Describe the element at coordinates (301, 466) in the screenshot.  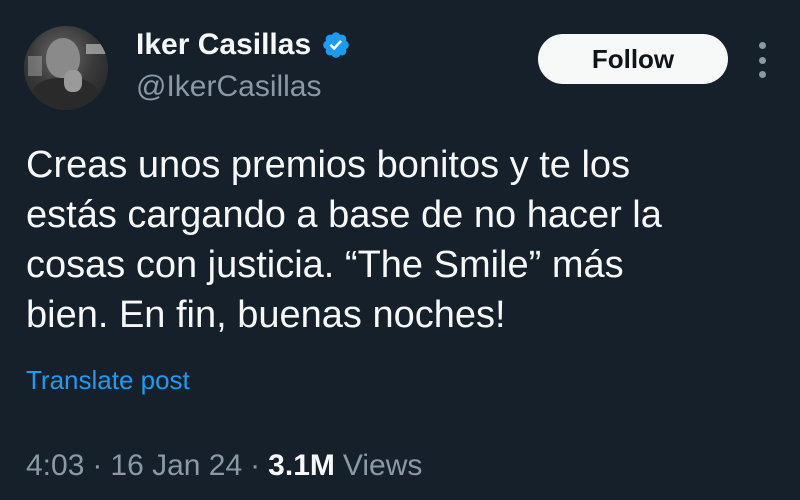
I see `views-count: 3.1M` at that location.